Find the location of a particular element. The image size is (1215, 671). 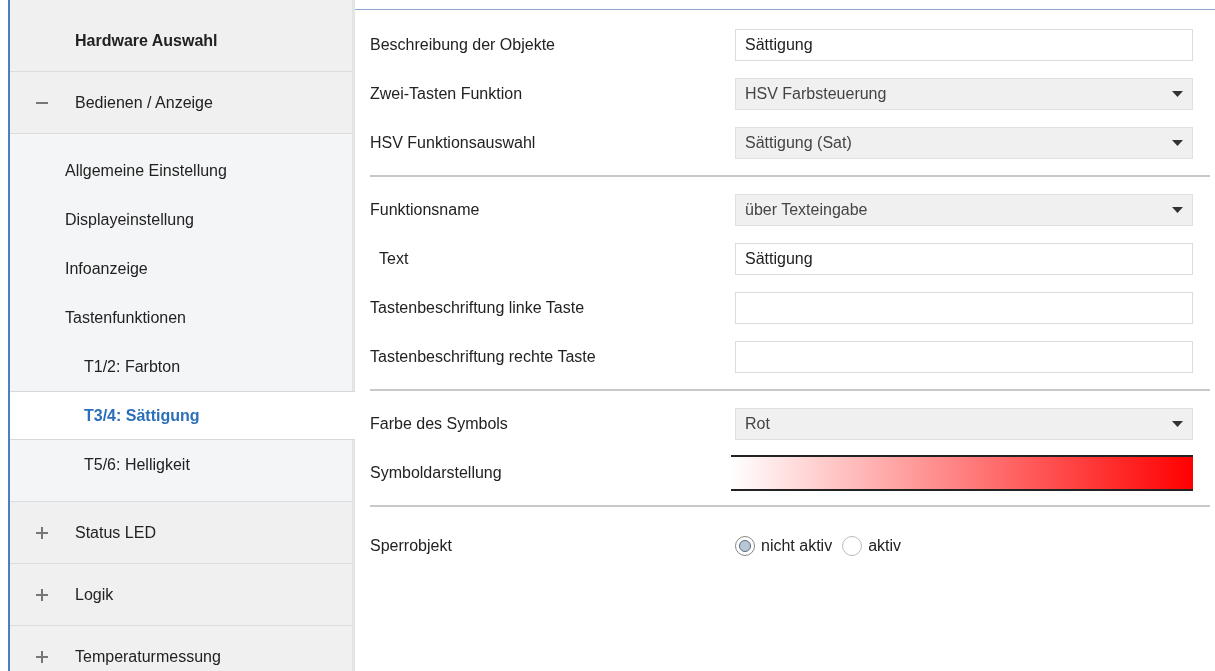

sidebar-group: Temperaturmessung is located at coordinates (148, 656).